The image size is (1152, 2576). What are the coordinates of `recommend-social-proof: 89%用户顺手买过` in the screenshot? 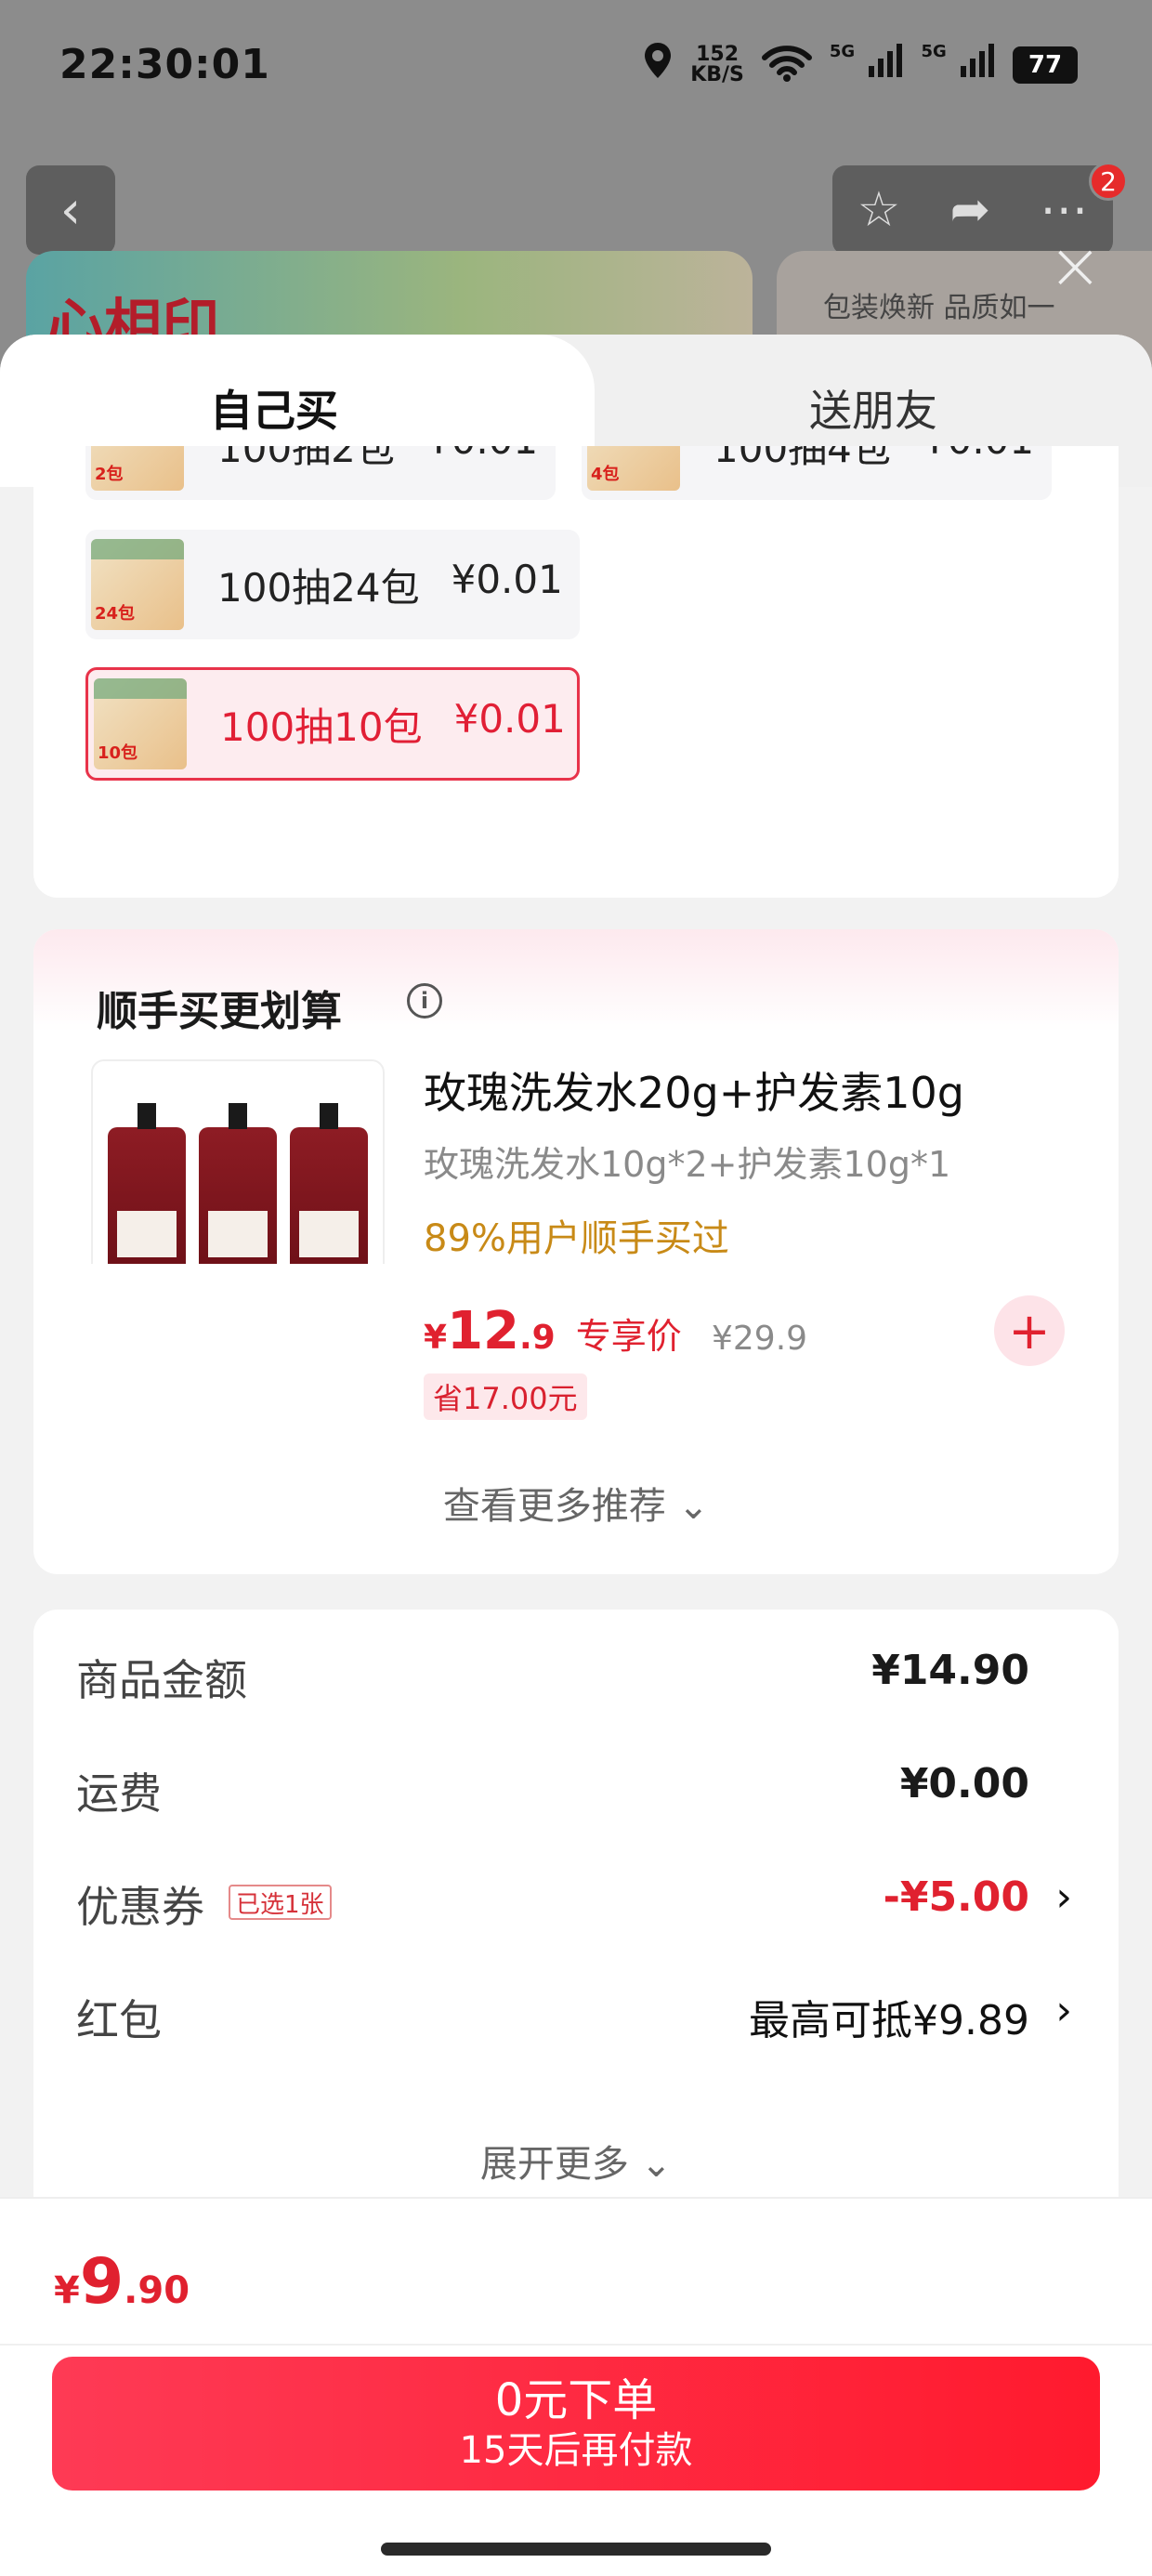 It's located at (576, 1238).